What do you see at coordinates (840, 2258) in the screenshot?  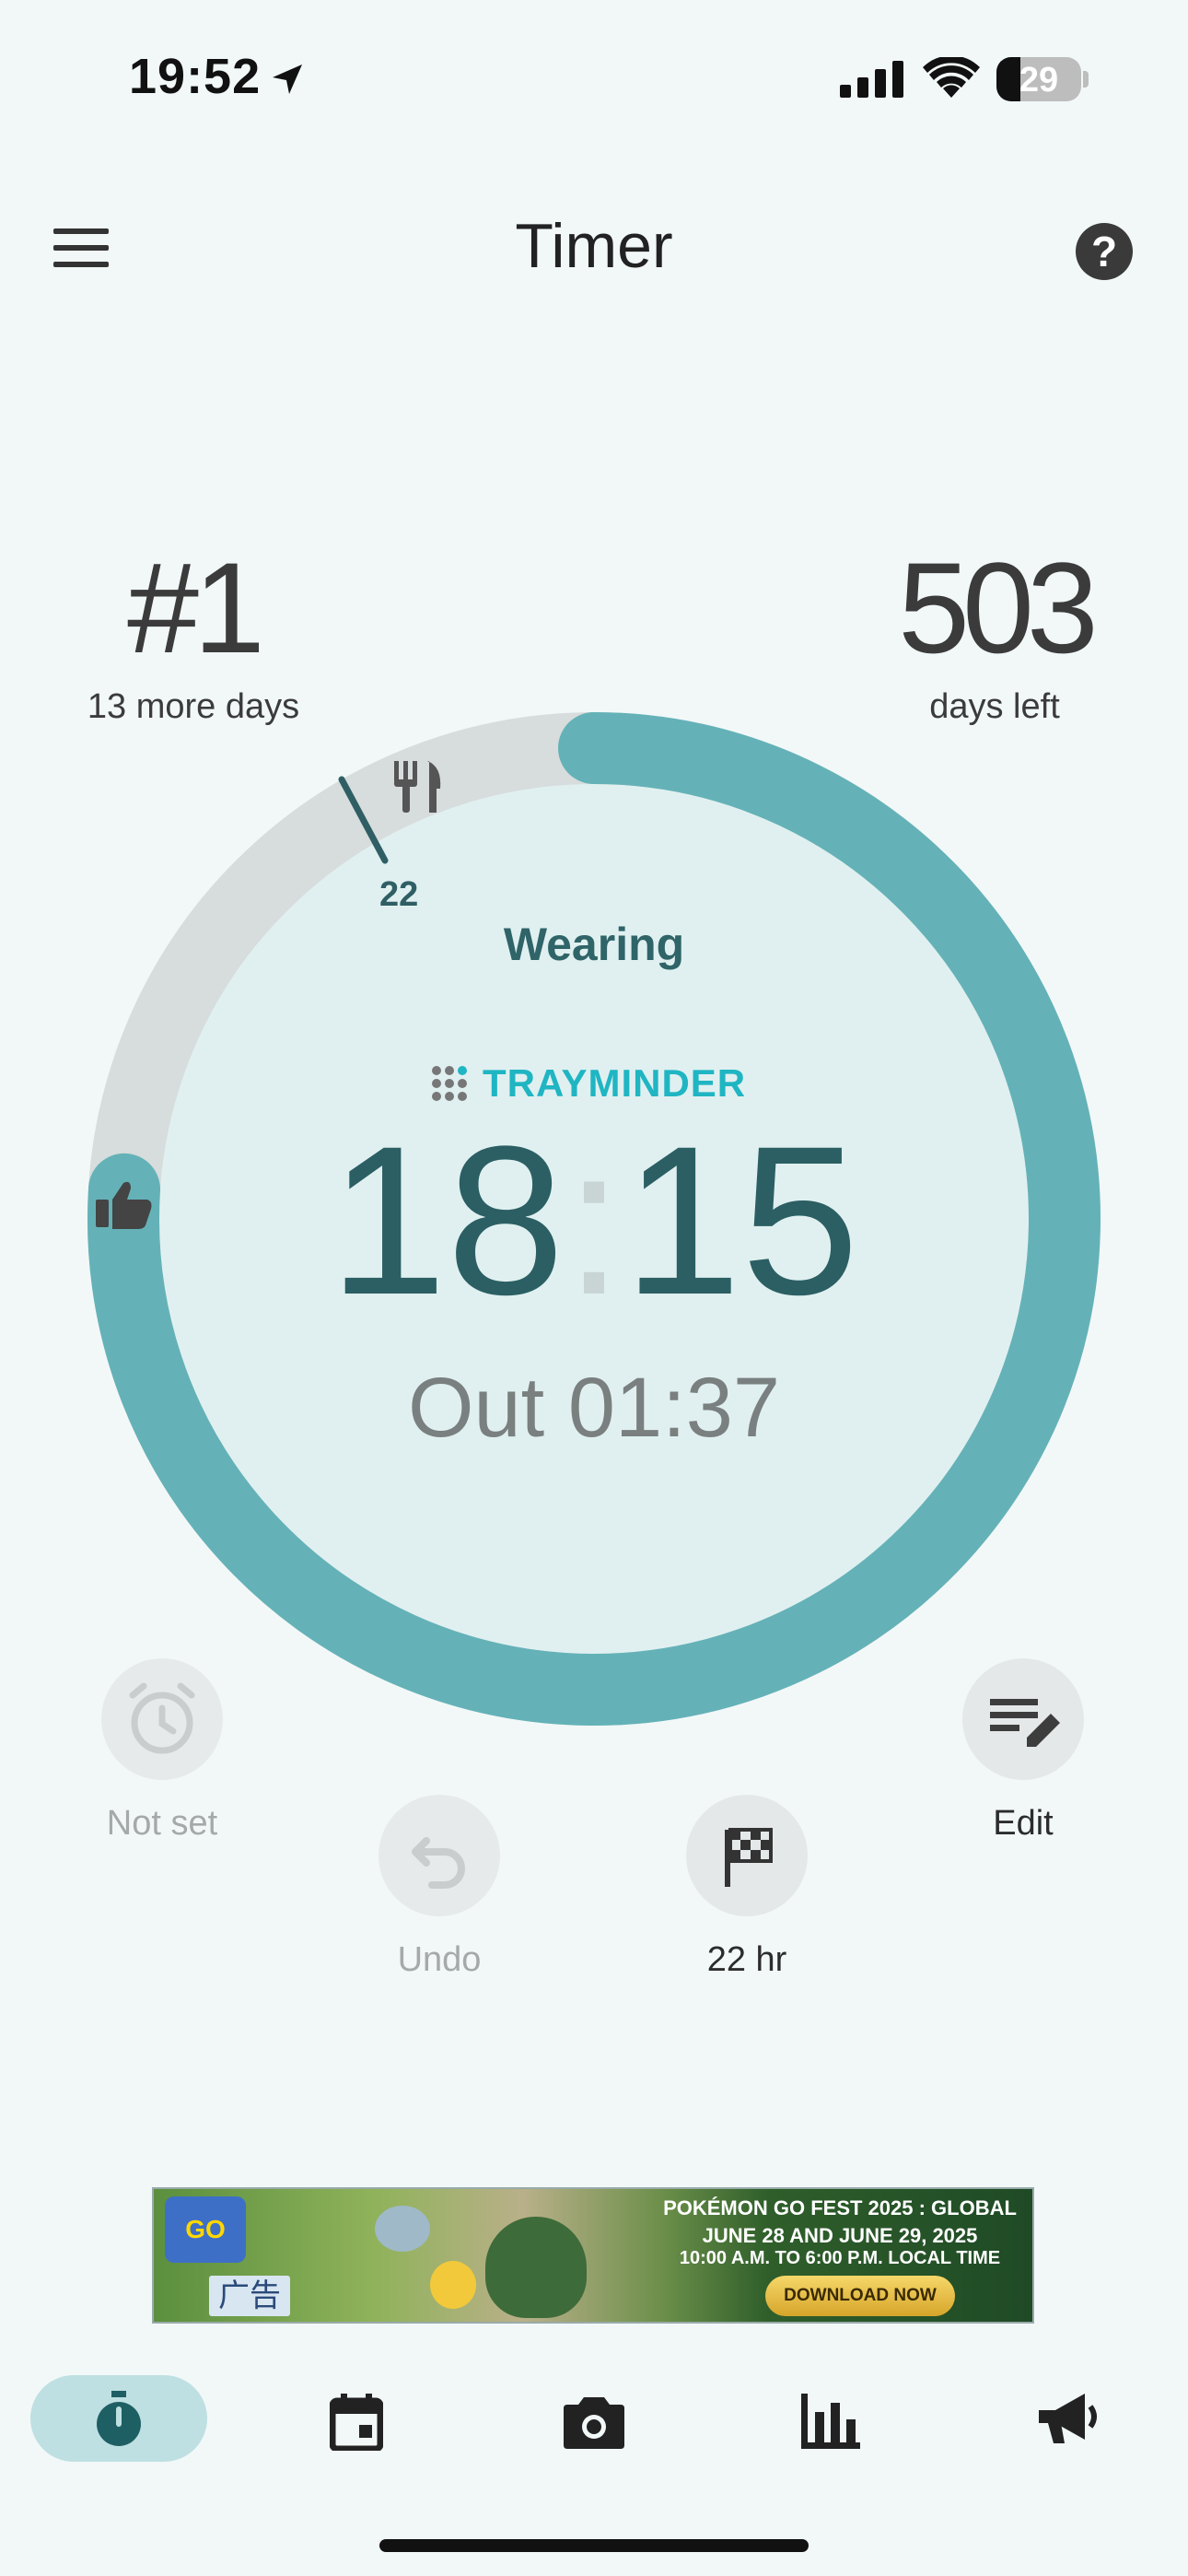 I see `ad-times: 10:00 A.M. TO 6:00 P.M. LOCAL TIME` at bounding box center [840, 2258].